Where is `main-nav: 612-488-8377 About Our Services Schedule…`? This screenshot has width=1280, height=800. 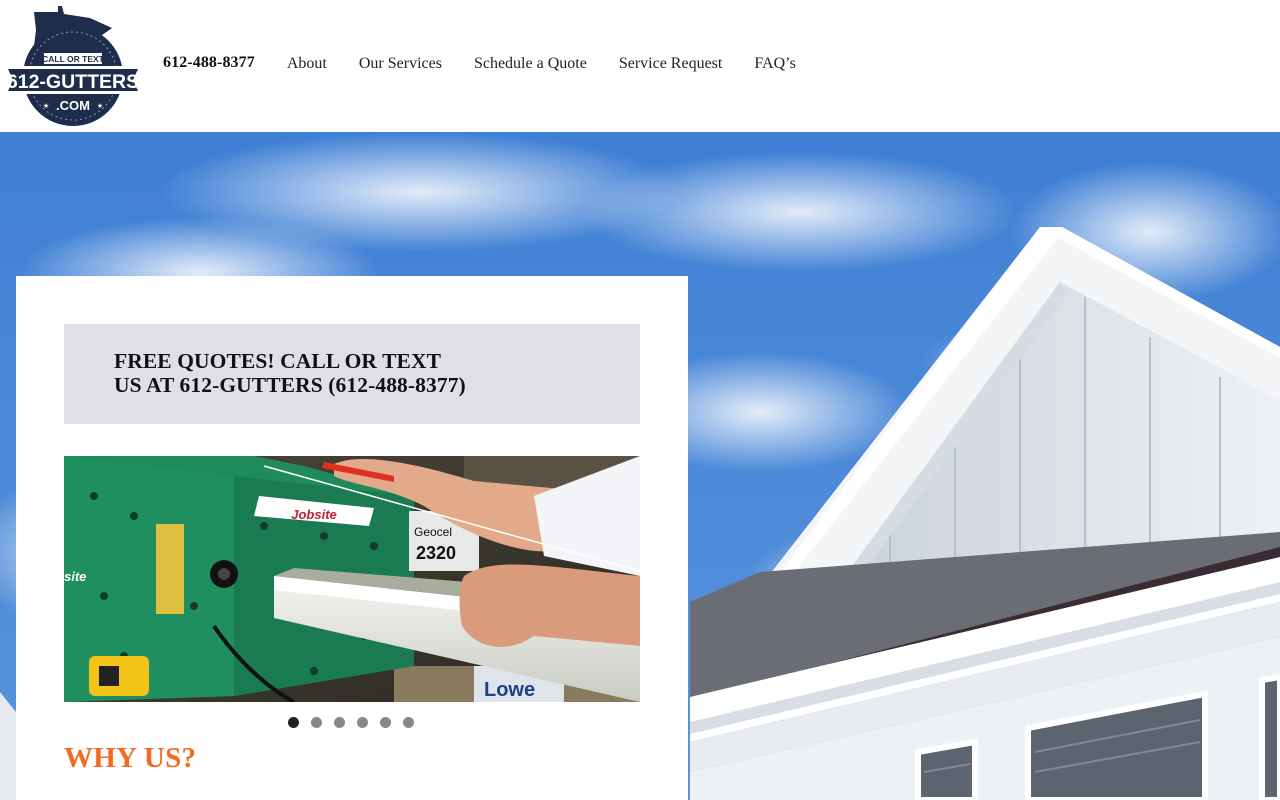
main-nav: 612-488-8377 About Our Services Schedule… is located at coordinates (495, 63).